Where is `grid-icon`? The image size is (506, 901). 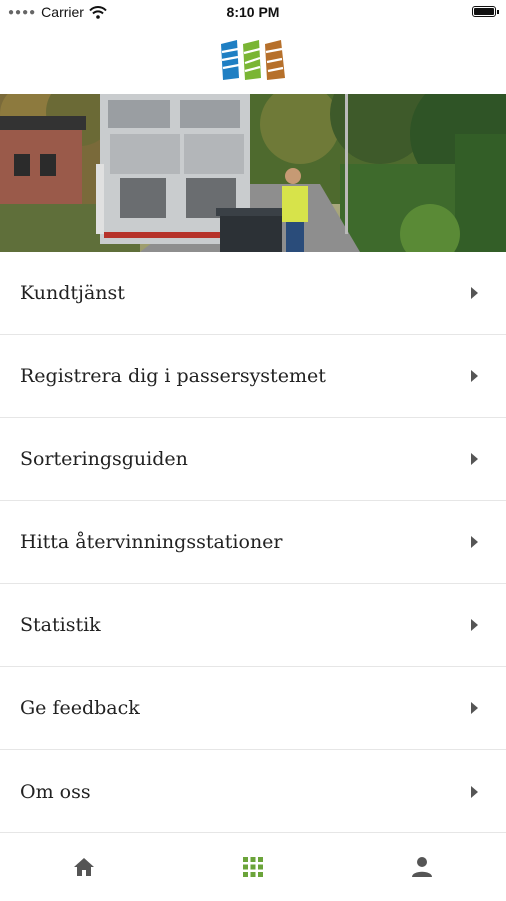
grid-icon is located at coordinates (253, 867).